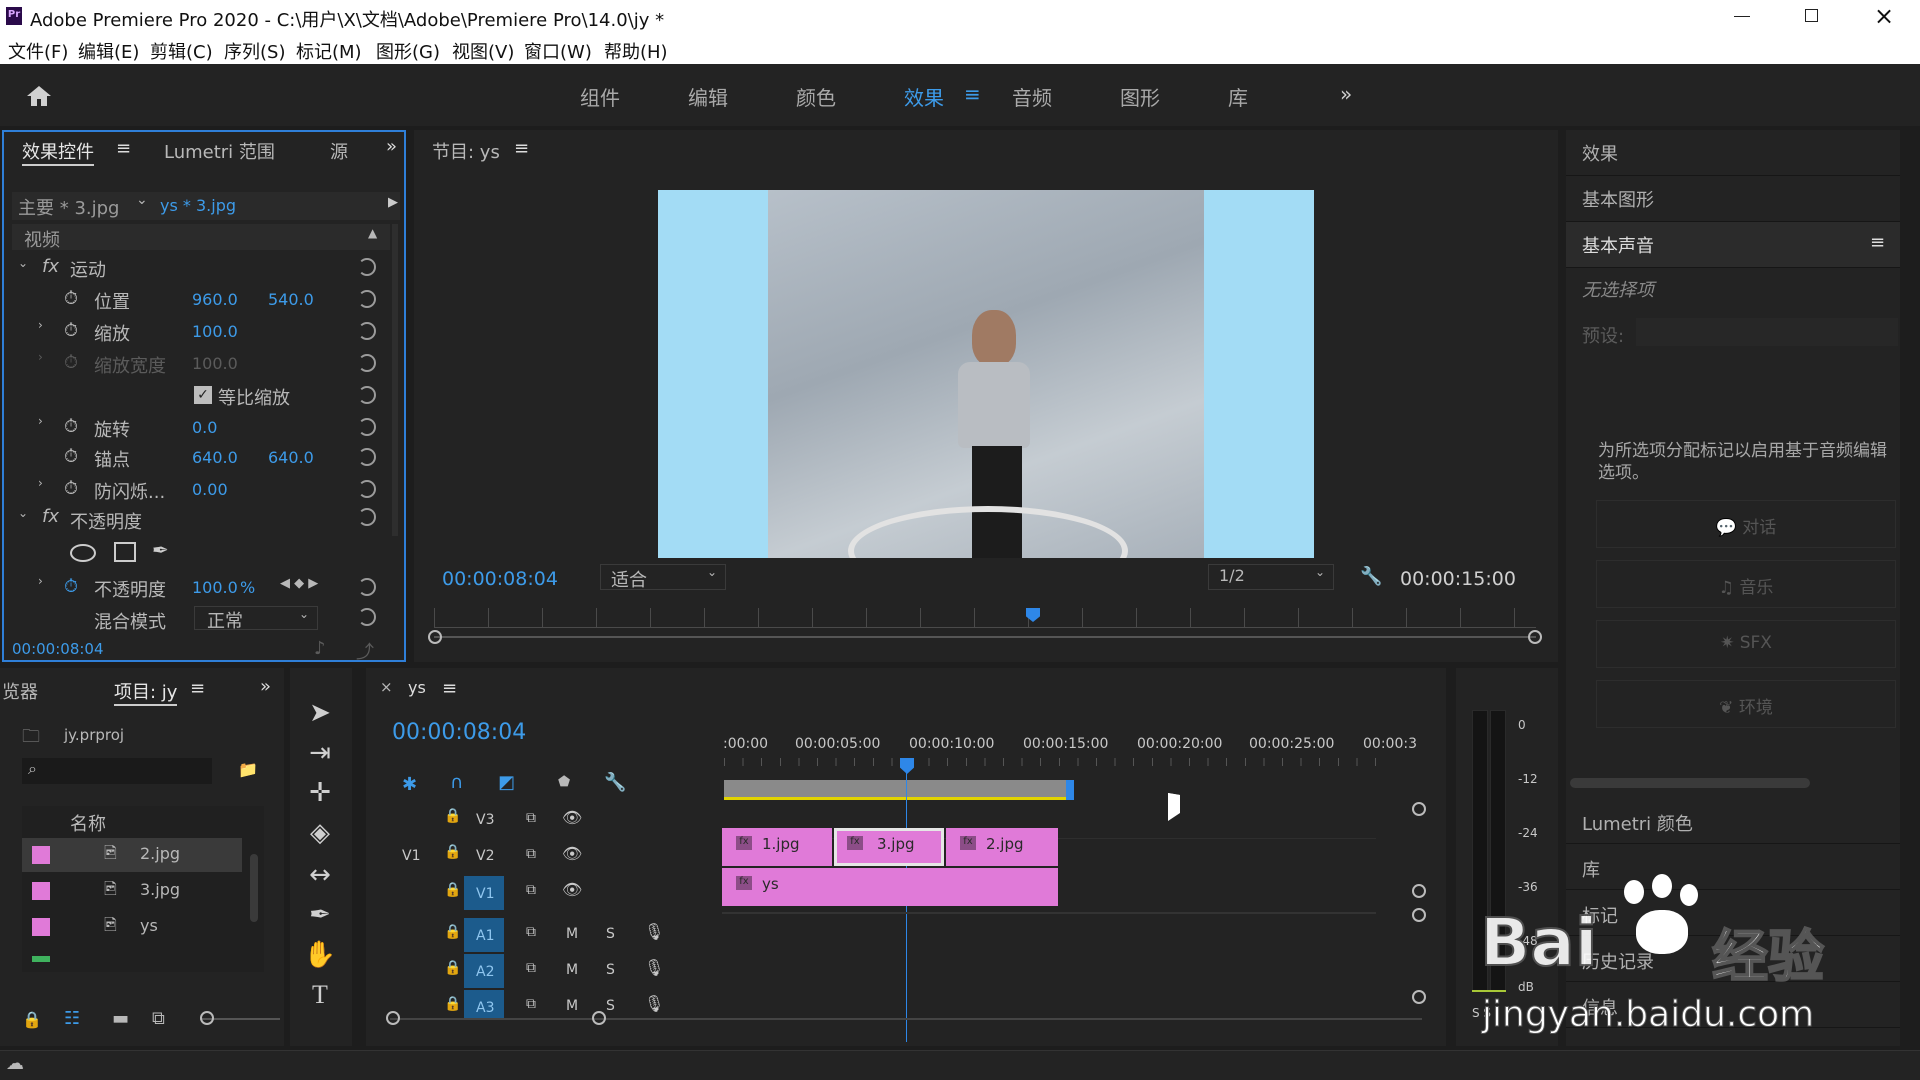 The image size is (1920, 1080). What do you see at coordinates (1535, 637) in the screenshot?
I see `zoom-handle-right` at bounding box center [1535, 637].